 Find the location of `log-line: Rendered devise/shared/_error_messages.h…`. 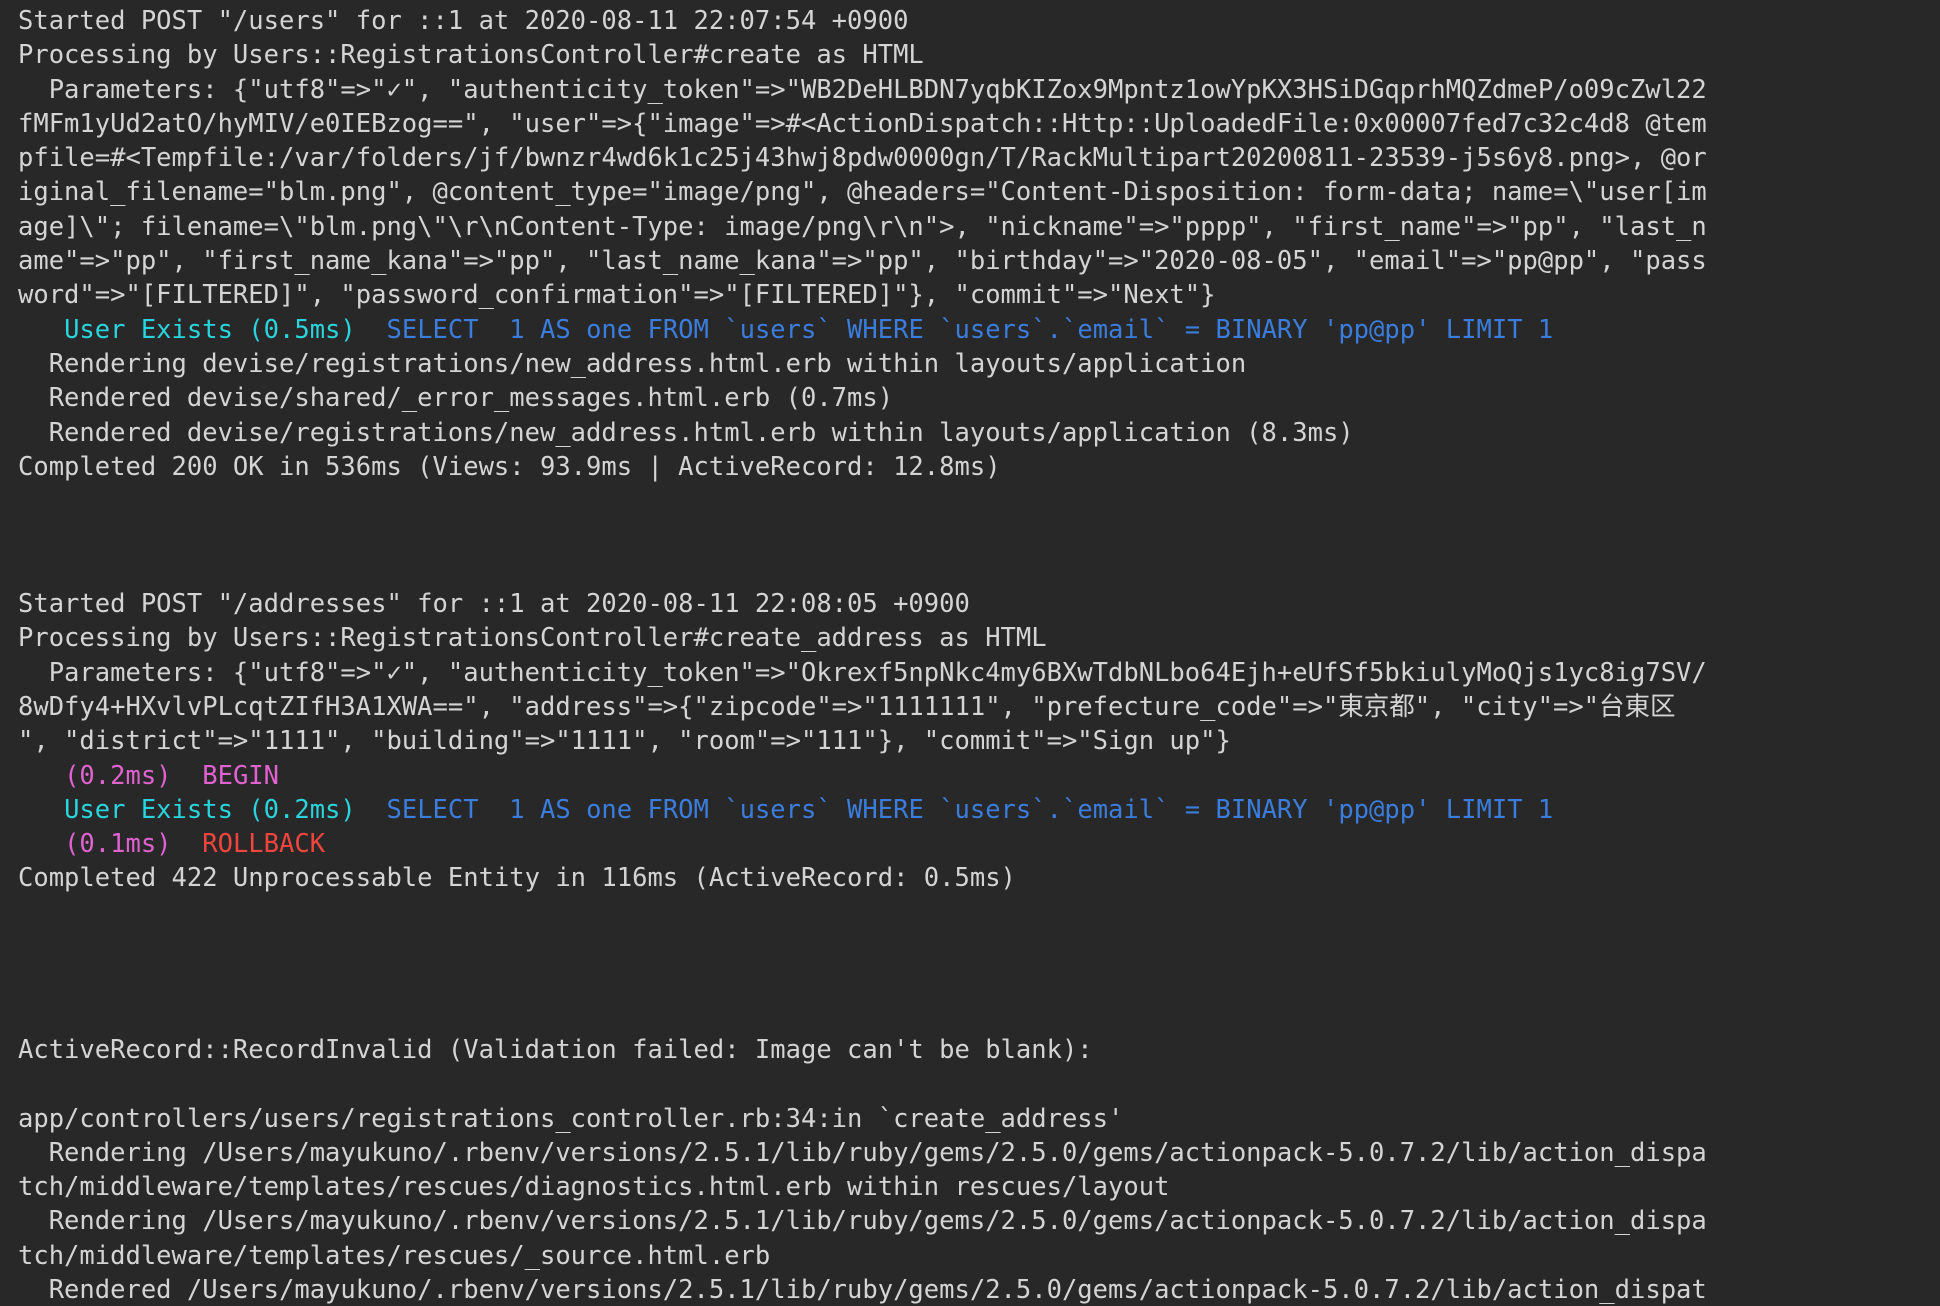

log-line: Rendered devise/shared/_error_messages.h… is located at coordinates (970, 398).